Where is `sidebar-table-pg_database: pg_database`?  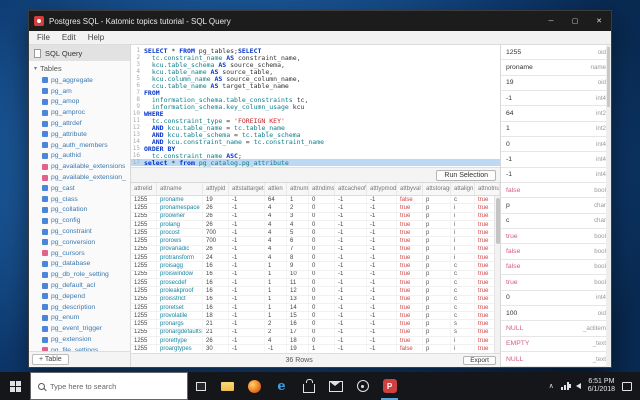 sidebar-table-pg_database: pg_database is located at coordinates (79, 264).